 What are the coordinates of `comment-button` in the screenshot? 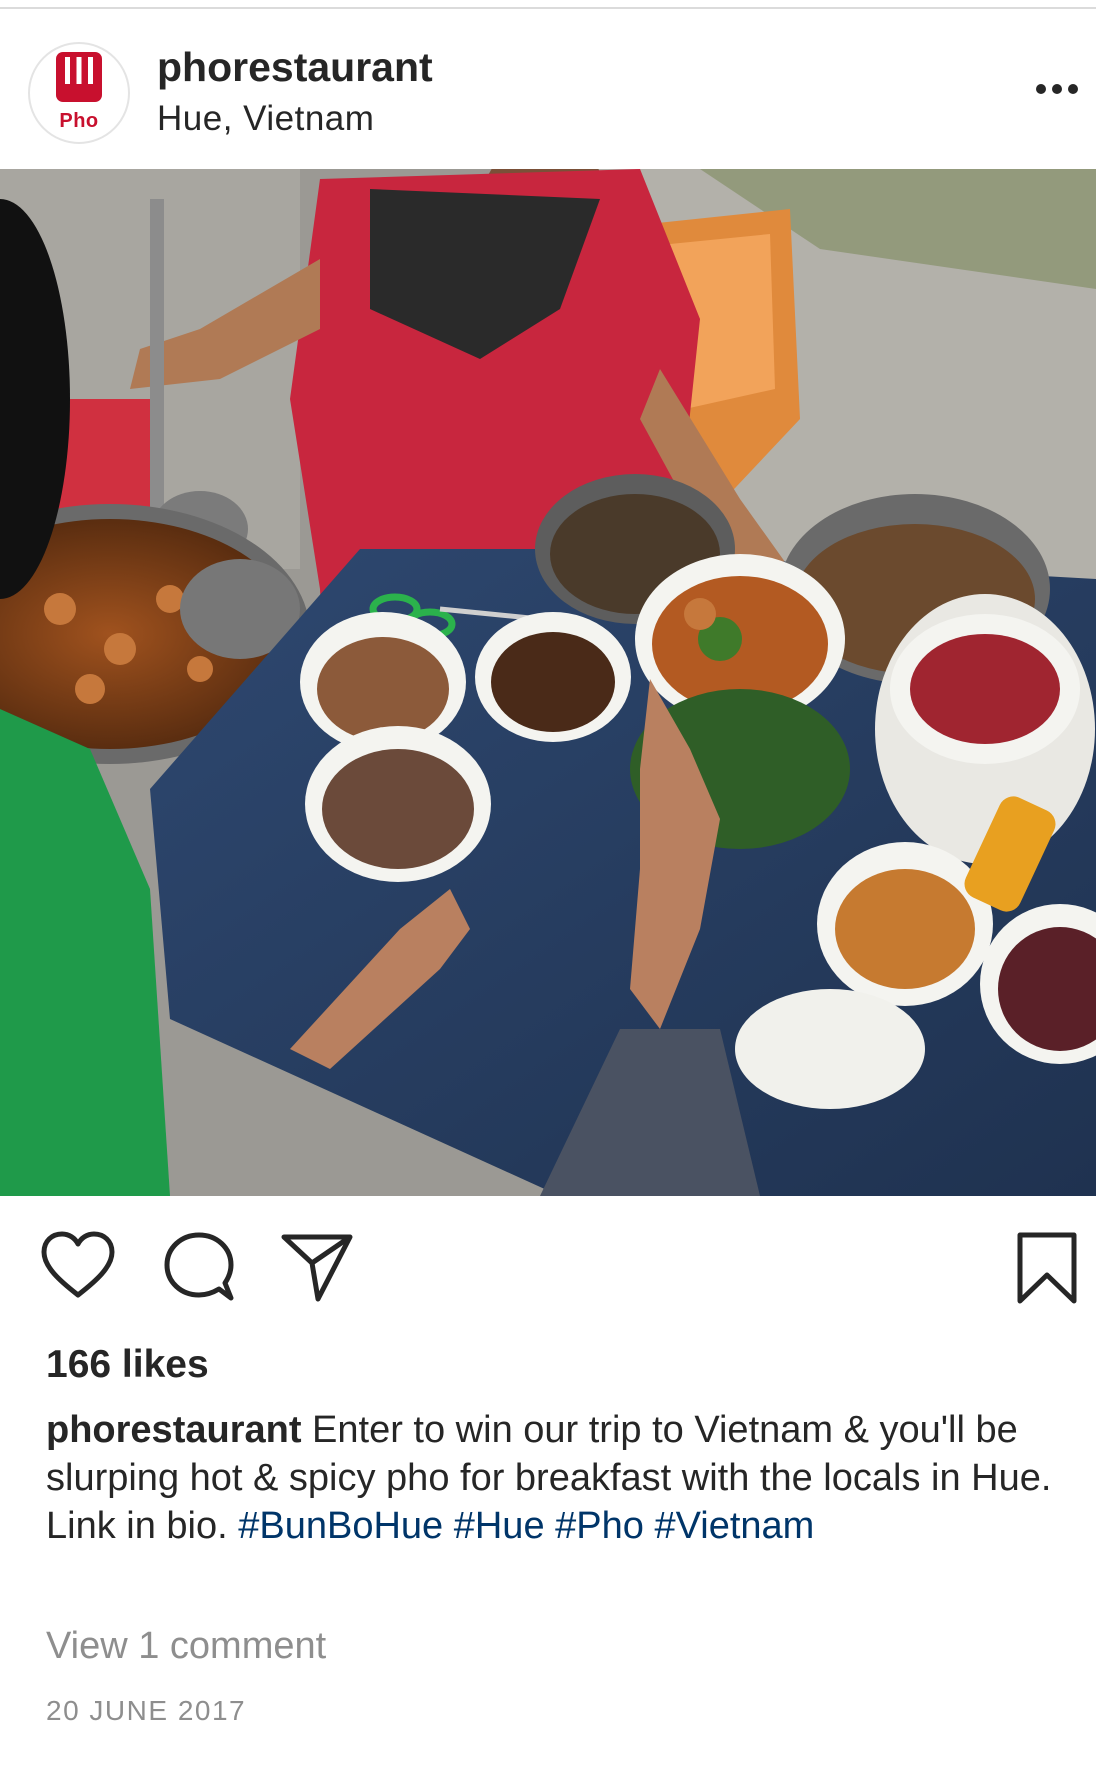 It's located at (199, 1269).